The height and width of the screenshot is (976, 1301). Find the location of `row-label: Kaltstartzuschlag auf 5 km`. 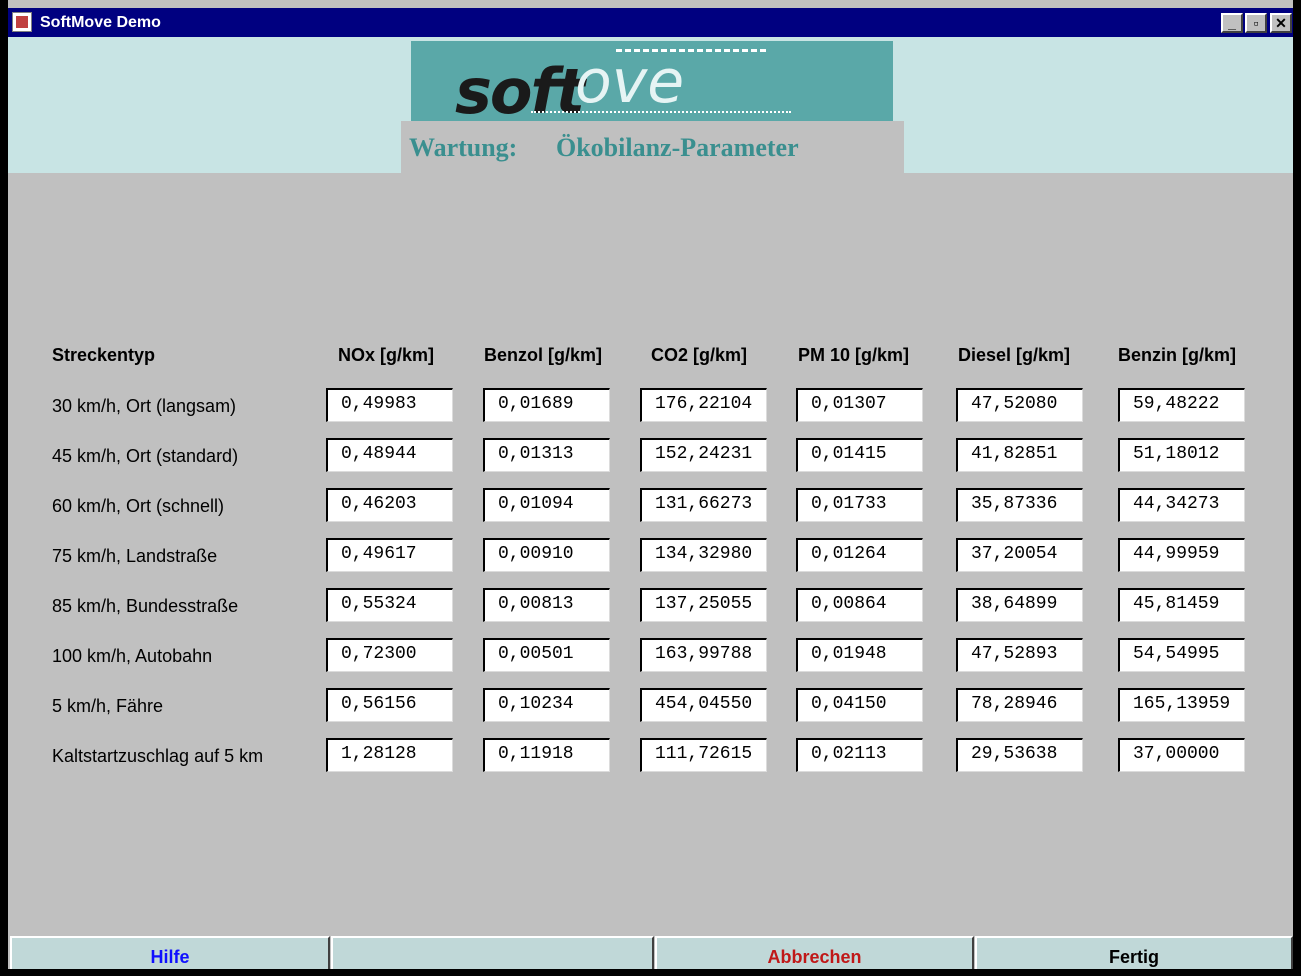

row-label: Kaltstartzuschlag auf 5 km is located at coordinates (158, 756).